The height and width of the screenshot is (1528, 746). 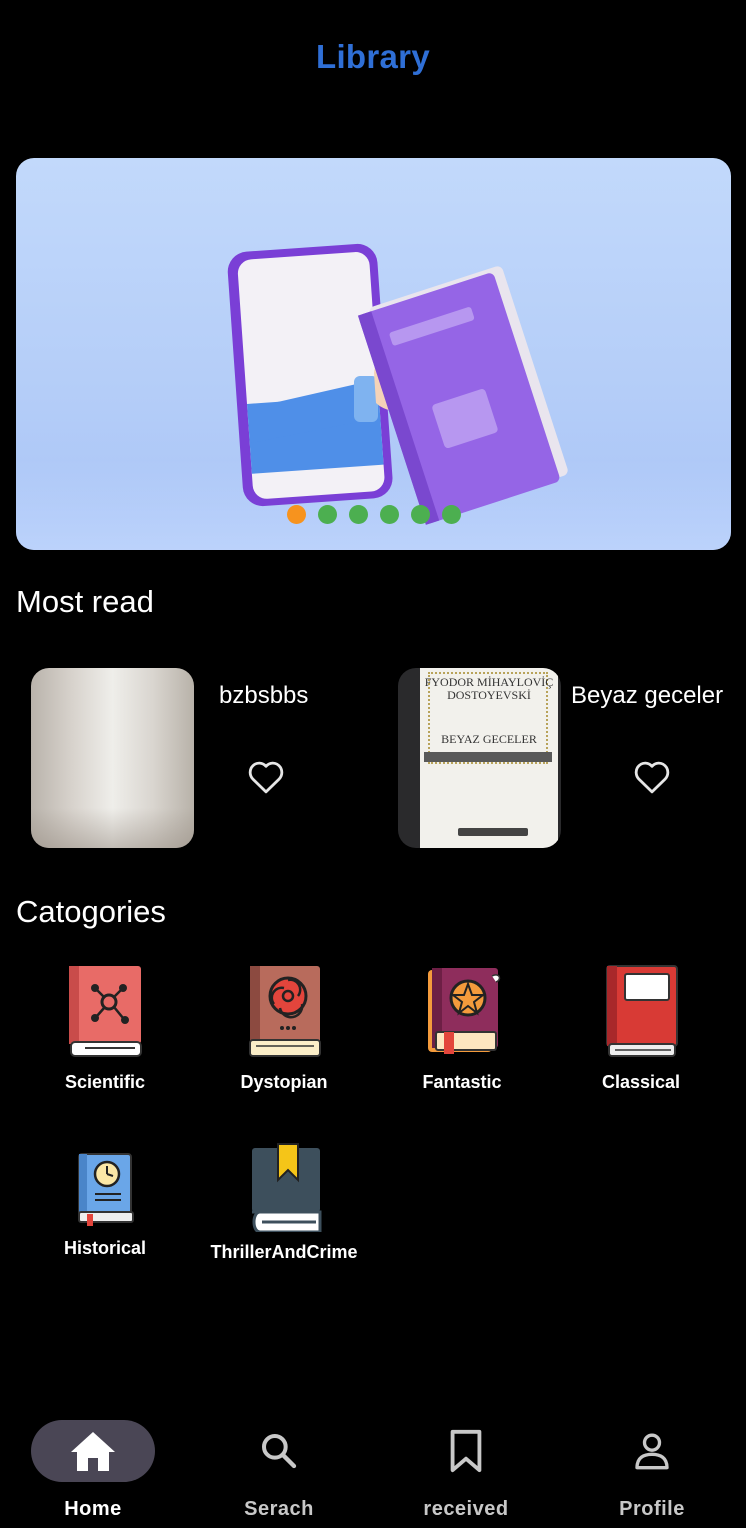 I want to click on most-read-title: Most read, so click(x=85, y=601).